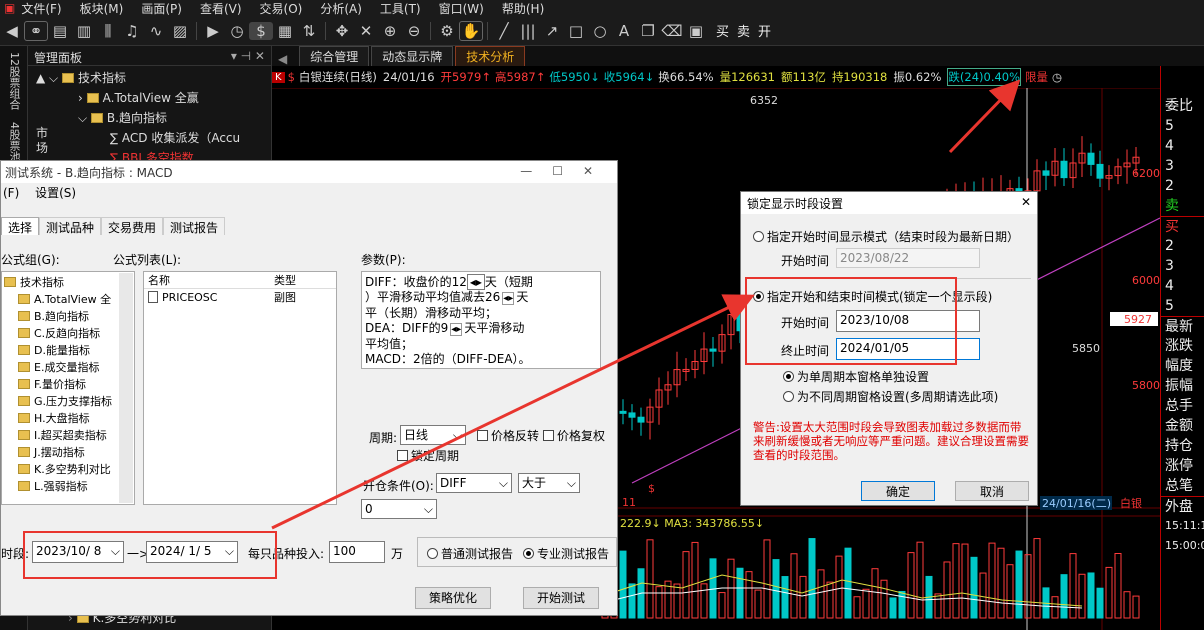 The width and height of the screenshot is (1204, 630). I want to click on group-item: L.强弱指标, so click(69, 486).